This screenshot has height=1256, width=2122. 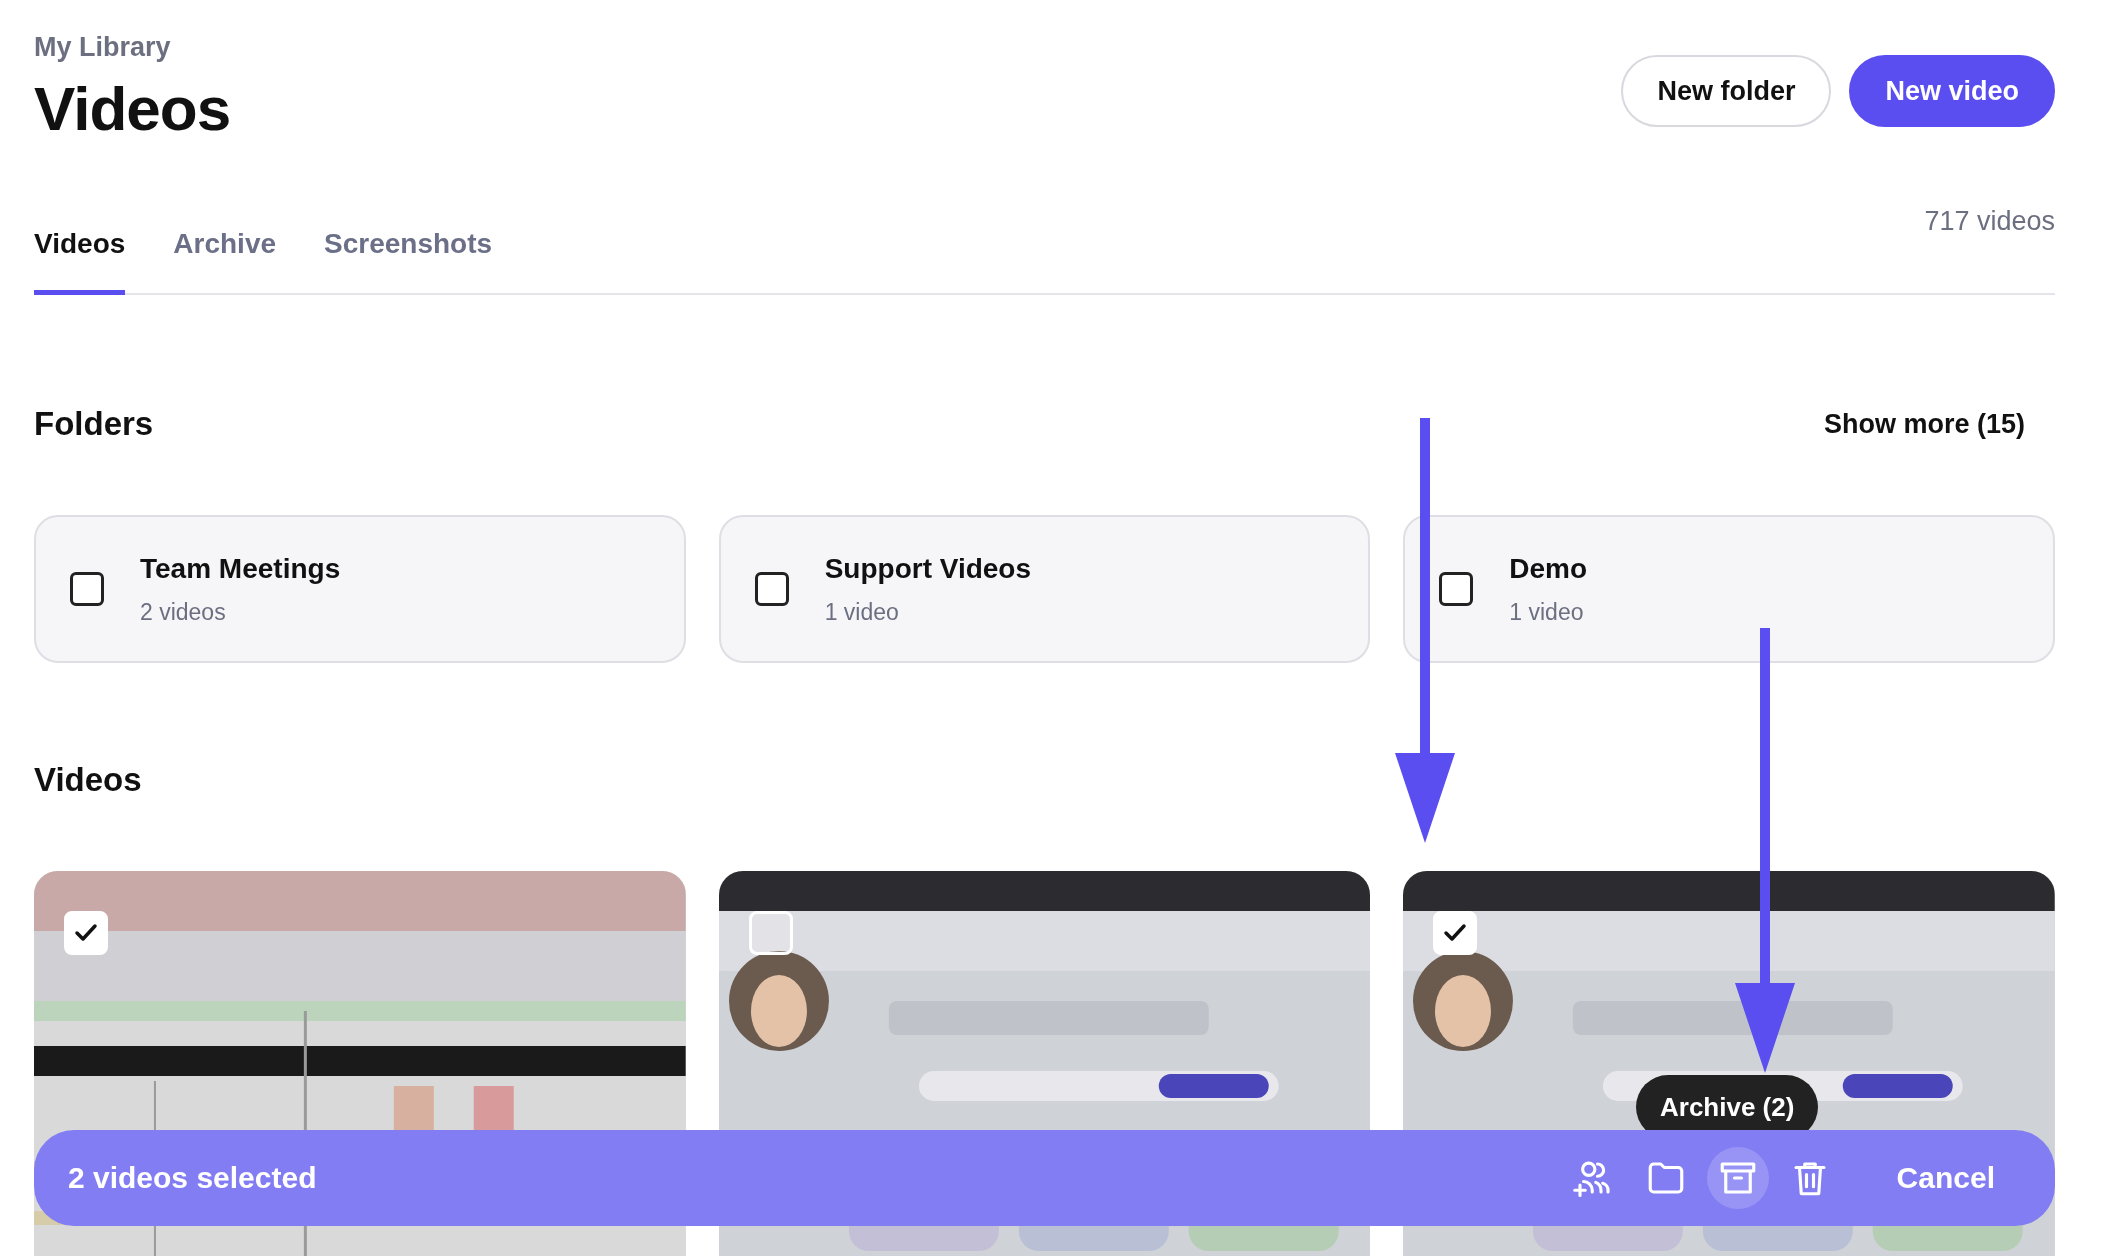 I want to click on folder-name: Team Meetings, so click(x=240, y=568).